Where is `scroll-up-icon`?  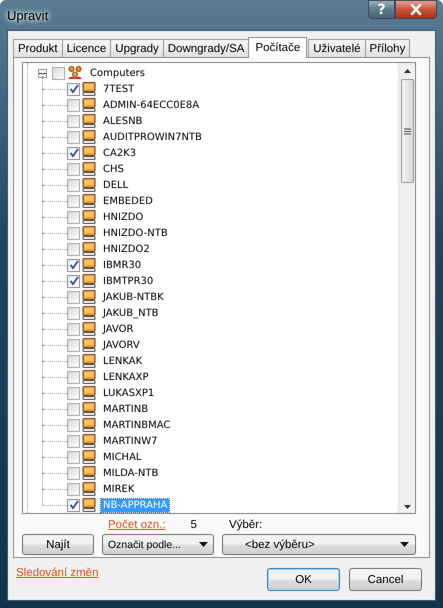
scroll-up-icon is located at coordinates (407, 71).